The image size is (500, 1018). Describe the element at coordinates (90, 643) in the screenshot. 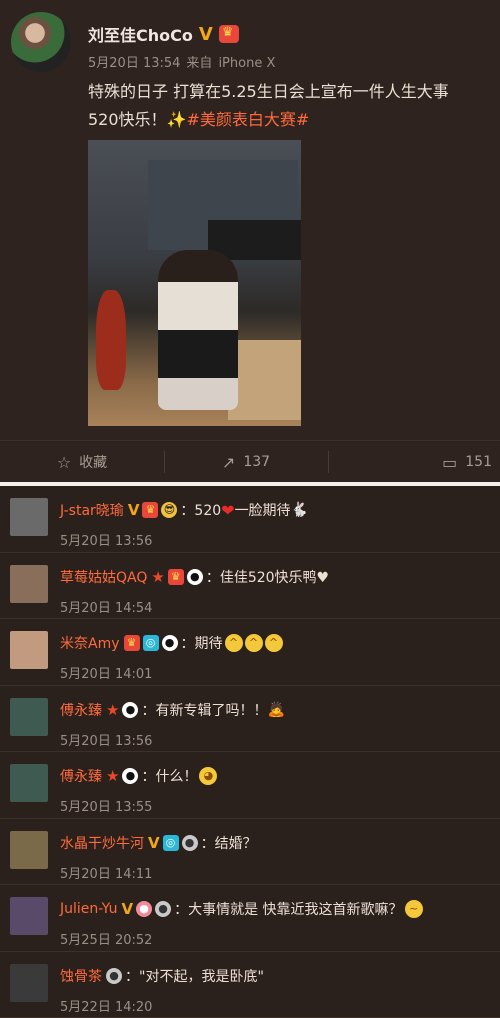

I see `commenter-name: 米奈Amy` at that location.